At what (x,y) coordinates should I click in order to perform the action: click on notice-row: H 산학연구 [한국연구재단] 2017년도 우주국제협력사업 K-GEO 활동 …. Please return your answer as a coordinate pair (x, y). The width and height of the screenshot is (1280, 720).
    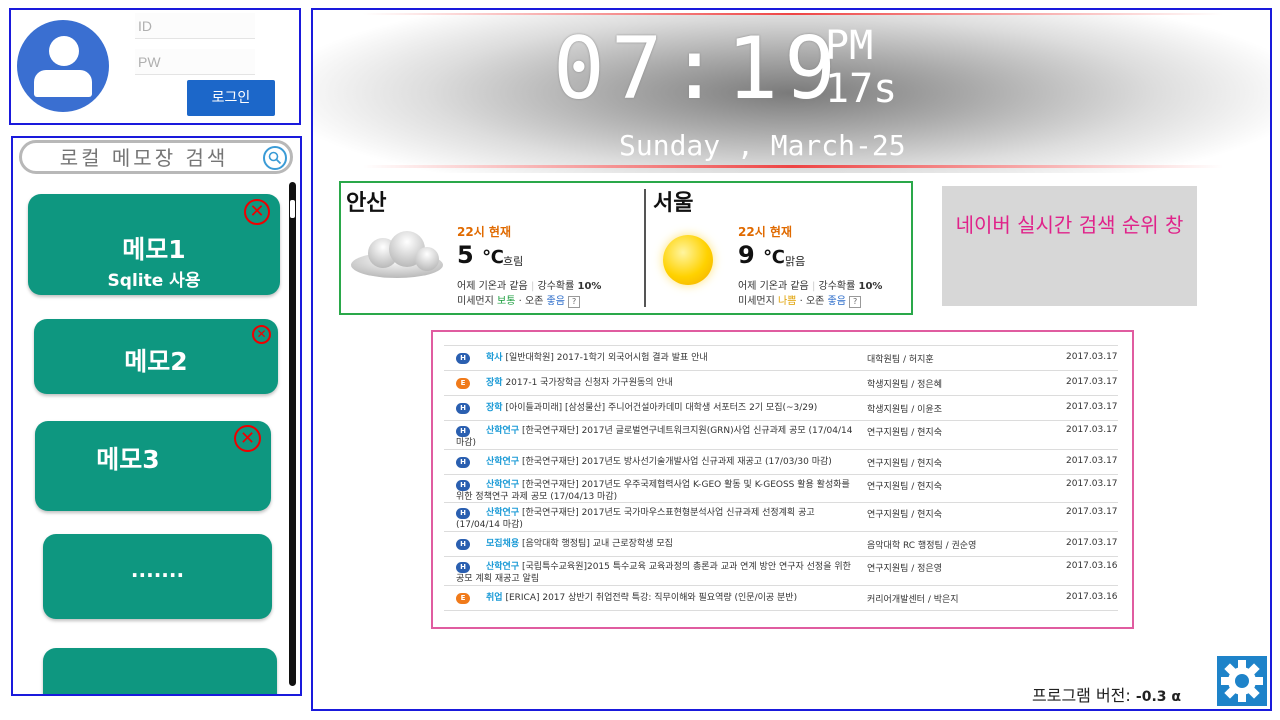
    Looking at the image, I should click on (781, 488).